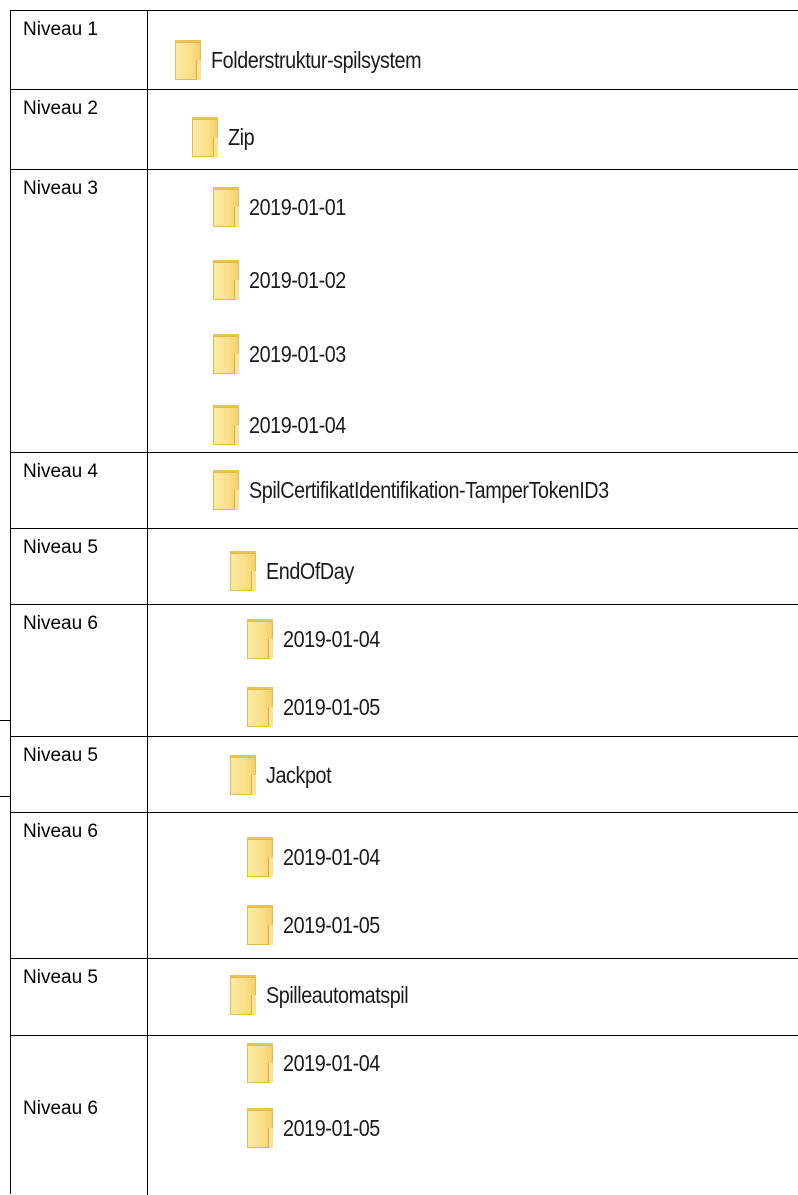  Describe the element at coordinates (297, 279) in the screenshot. I see `folder-name: 2019-01-02` at that location.